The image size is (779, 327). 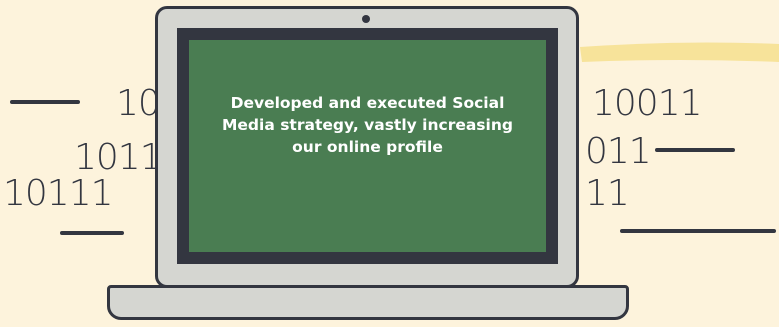 I want to click on binary-text: 10011, so click(x=647, y=103).